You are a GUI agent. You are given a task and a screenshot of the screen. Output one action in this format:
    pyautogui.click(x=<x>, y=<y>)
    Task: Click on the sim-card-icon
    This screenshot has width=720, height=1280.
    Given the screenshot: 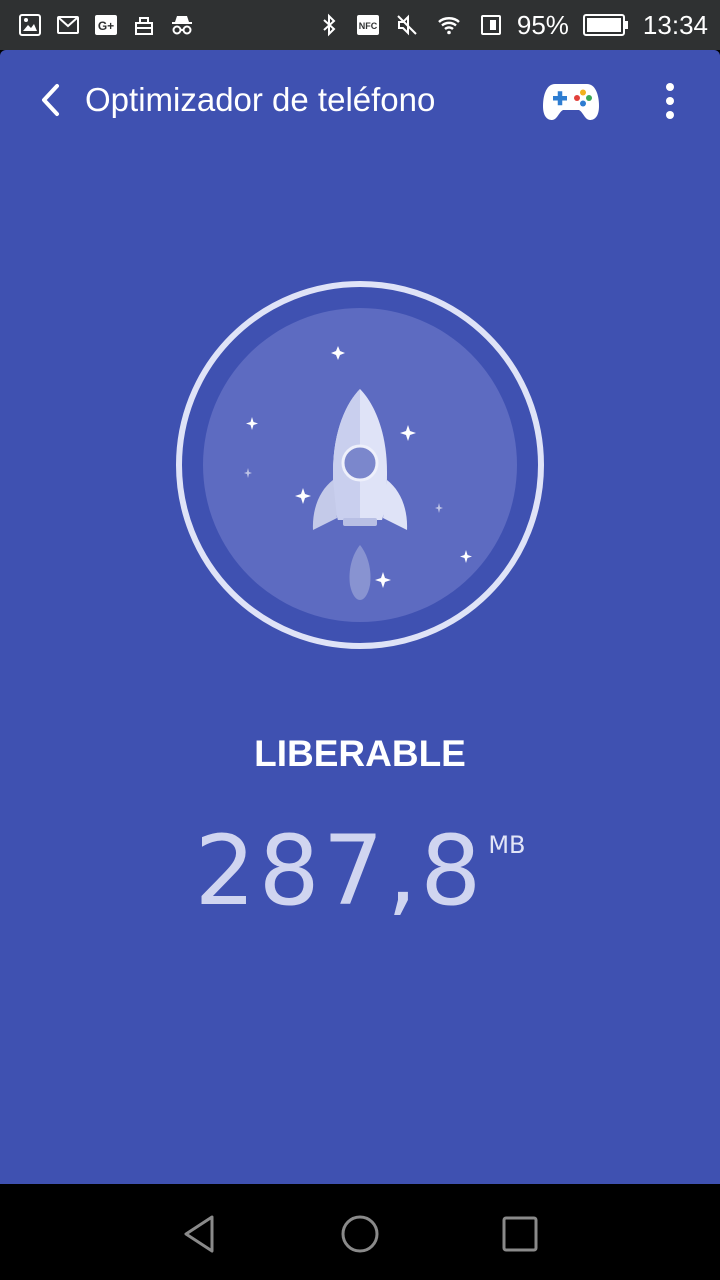 What is the action you would take?
    pyautogui.click(x=490, y=25)
    